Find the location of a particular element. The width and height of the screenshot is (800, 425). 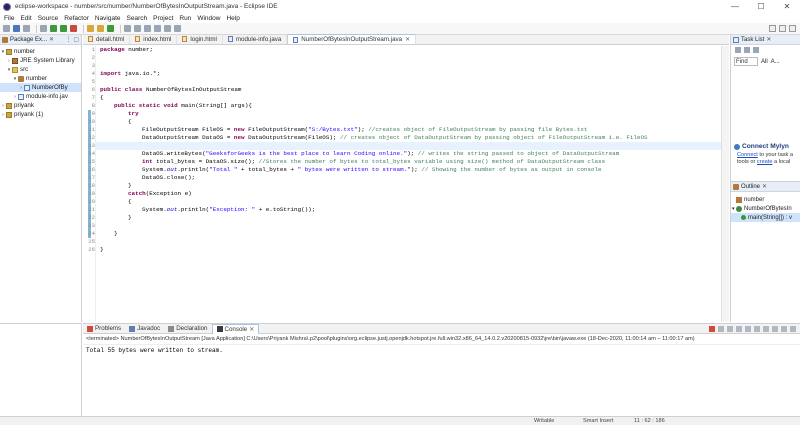

back-icon is located at coordinates (167, 28).